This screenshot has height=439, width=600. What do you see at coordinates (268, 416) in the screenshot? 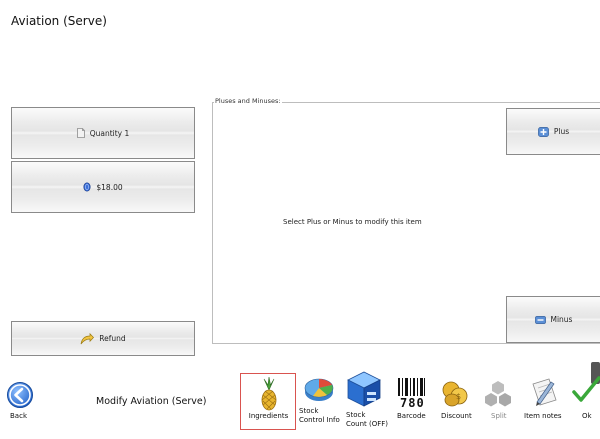
I see `ingredients-label: Ingredients` at bounding box center [268, 416].